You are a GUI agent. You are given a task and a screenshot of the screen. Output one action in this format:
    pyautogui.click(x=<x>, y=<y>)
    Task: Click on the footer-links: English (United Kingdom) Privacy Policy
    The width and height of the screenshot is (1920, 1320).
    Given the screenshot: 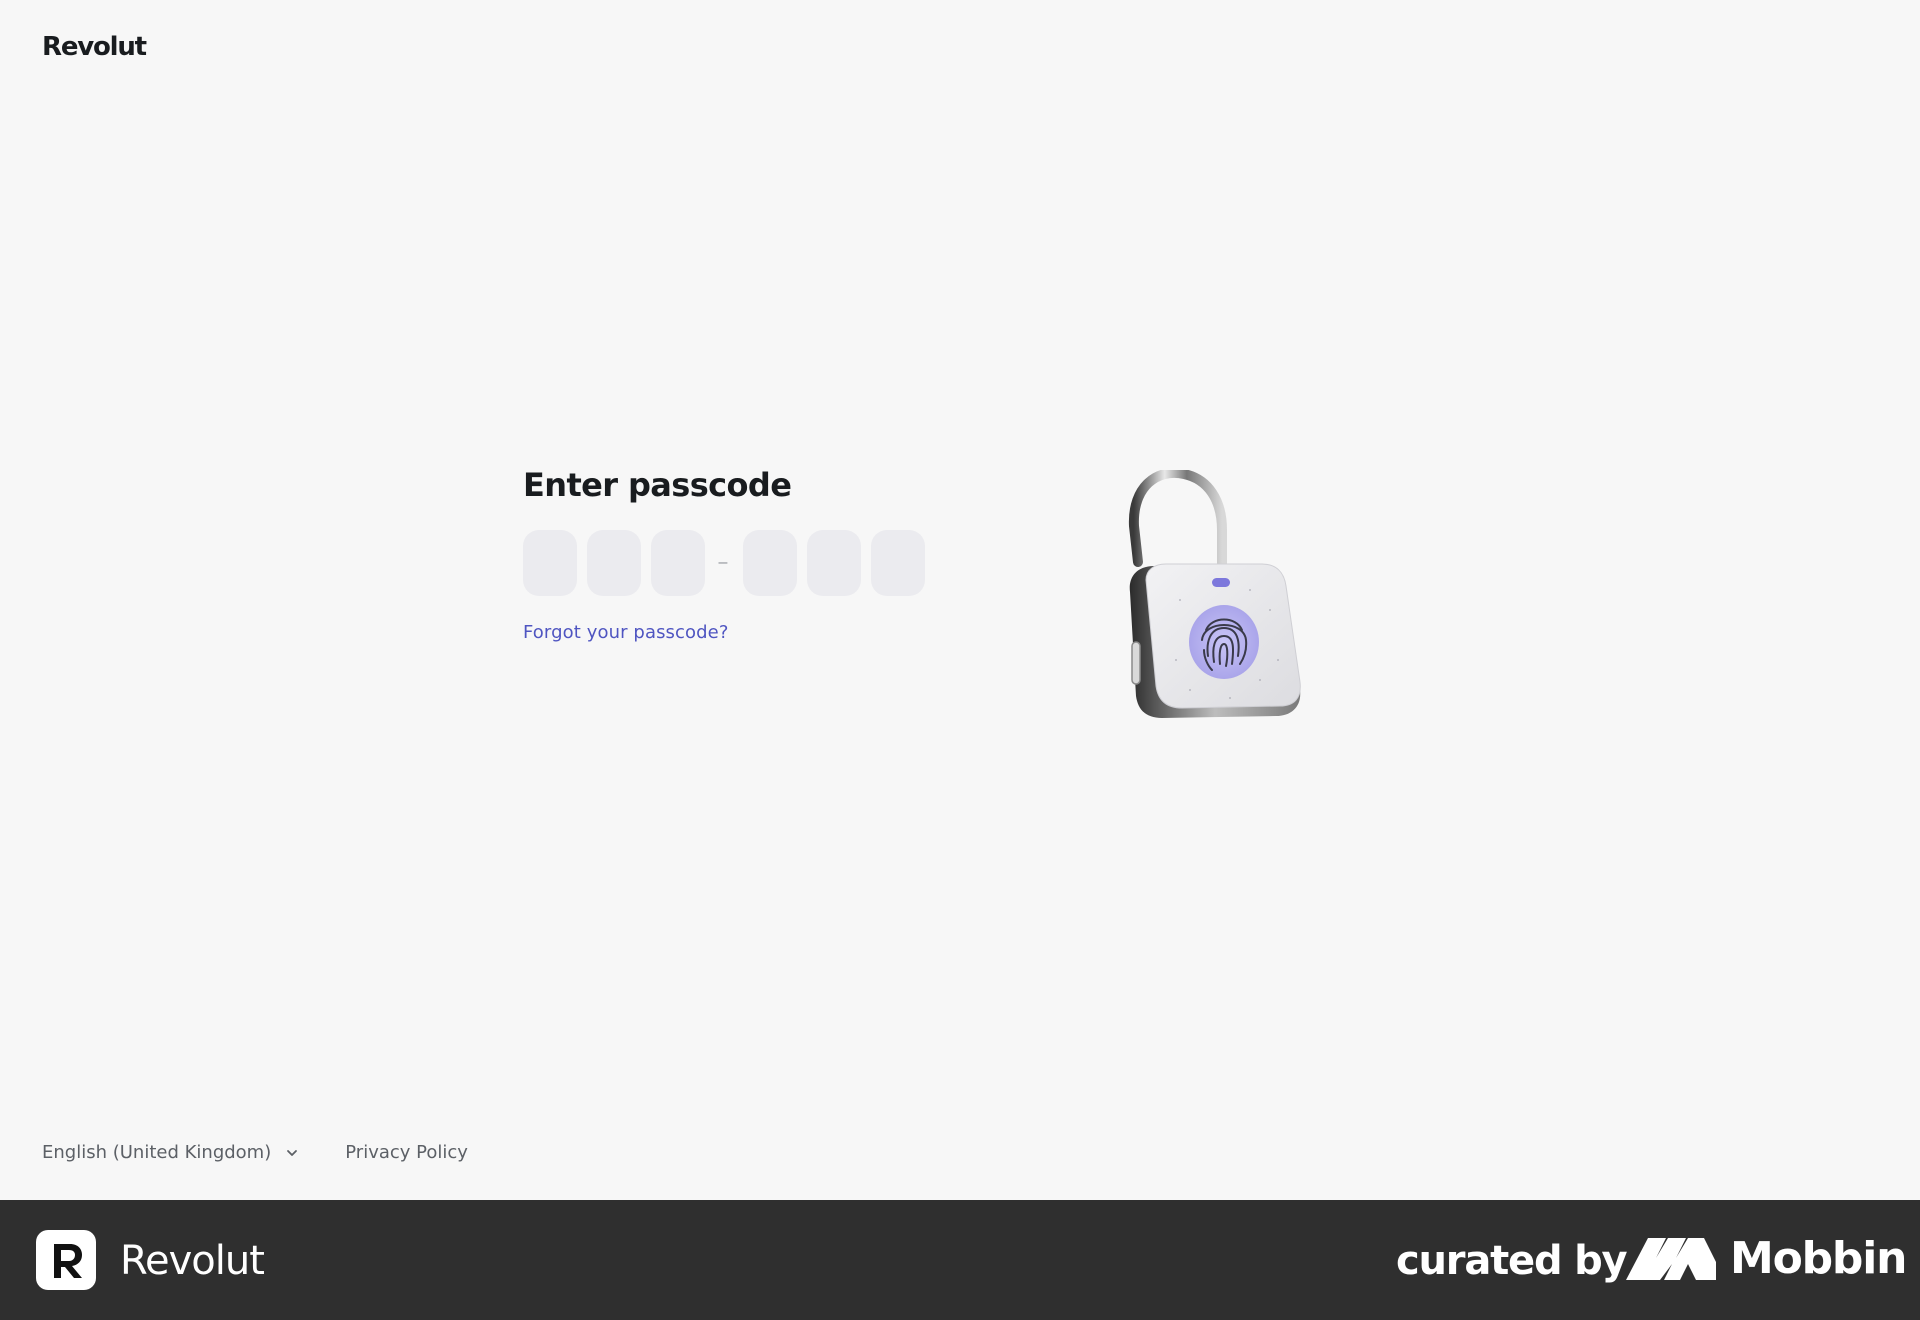 What is the action you would take?
    pyautogui.click(x=255, y=1152)
    